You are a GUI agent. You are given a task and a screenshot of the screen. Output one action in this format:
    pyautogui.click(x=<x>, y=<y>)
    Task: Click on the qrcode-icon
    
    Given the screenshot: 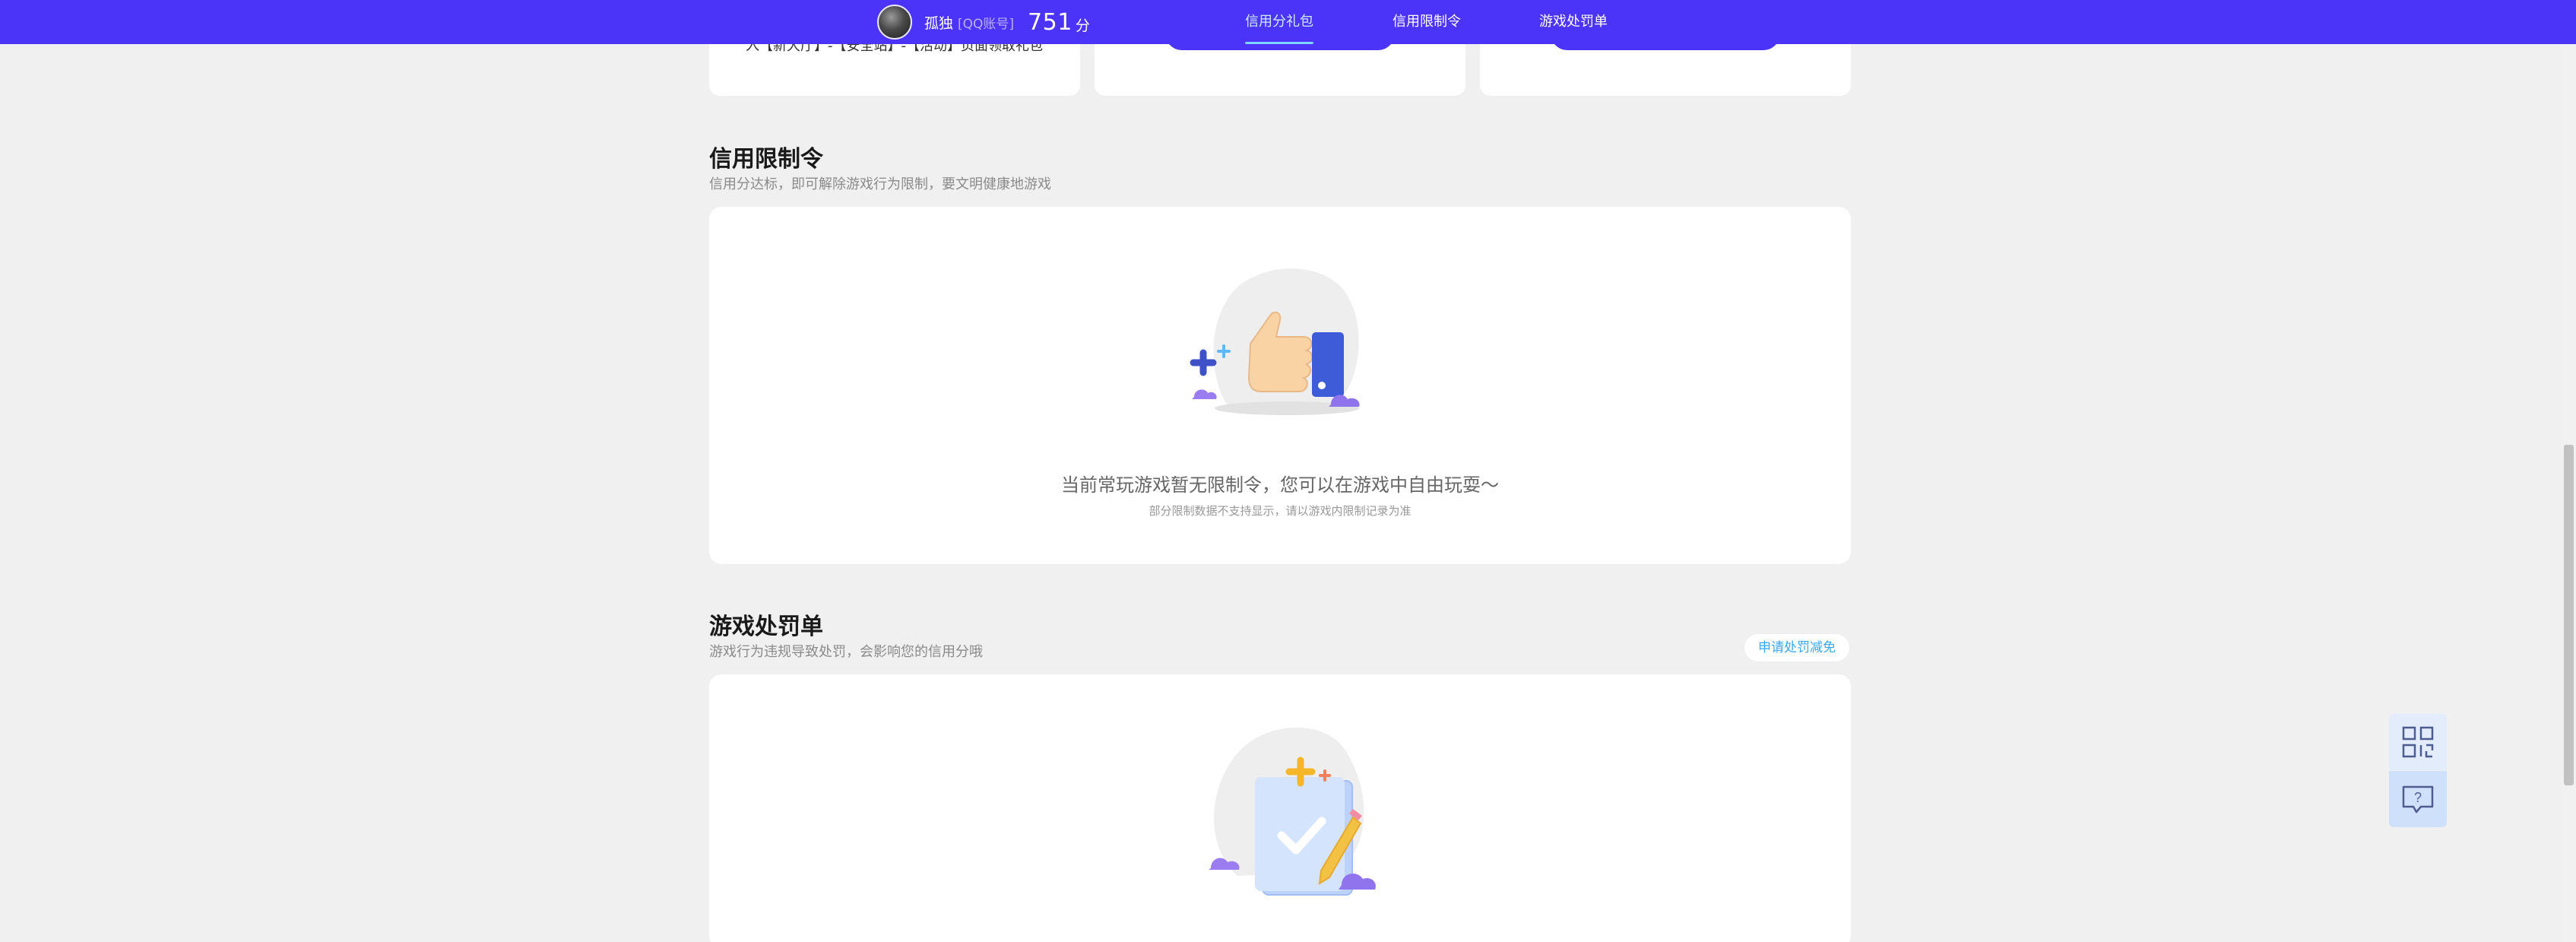 What is the action you would take?
    pyautogui.click(x=2418, y=742)
    